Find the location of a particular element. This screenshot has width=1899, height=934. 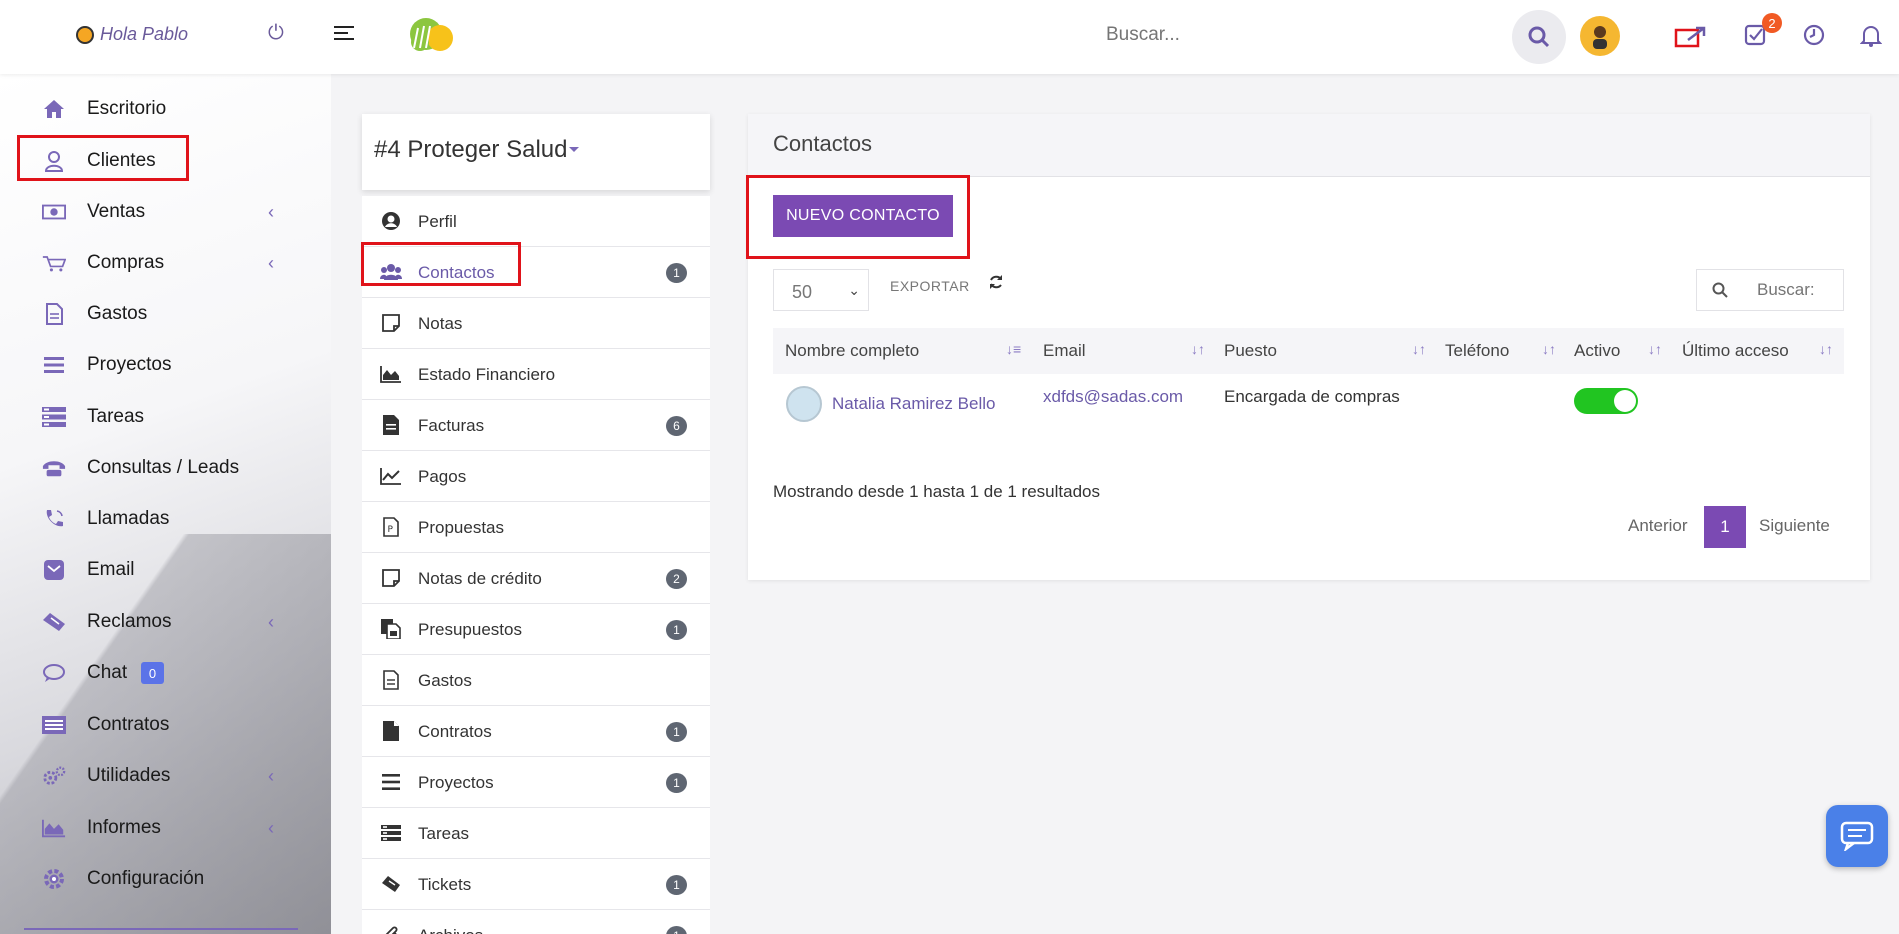

client-tab-notas-credito: Notas de crédito 2 is located at coordinates (536, 578).